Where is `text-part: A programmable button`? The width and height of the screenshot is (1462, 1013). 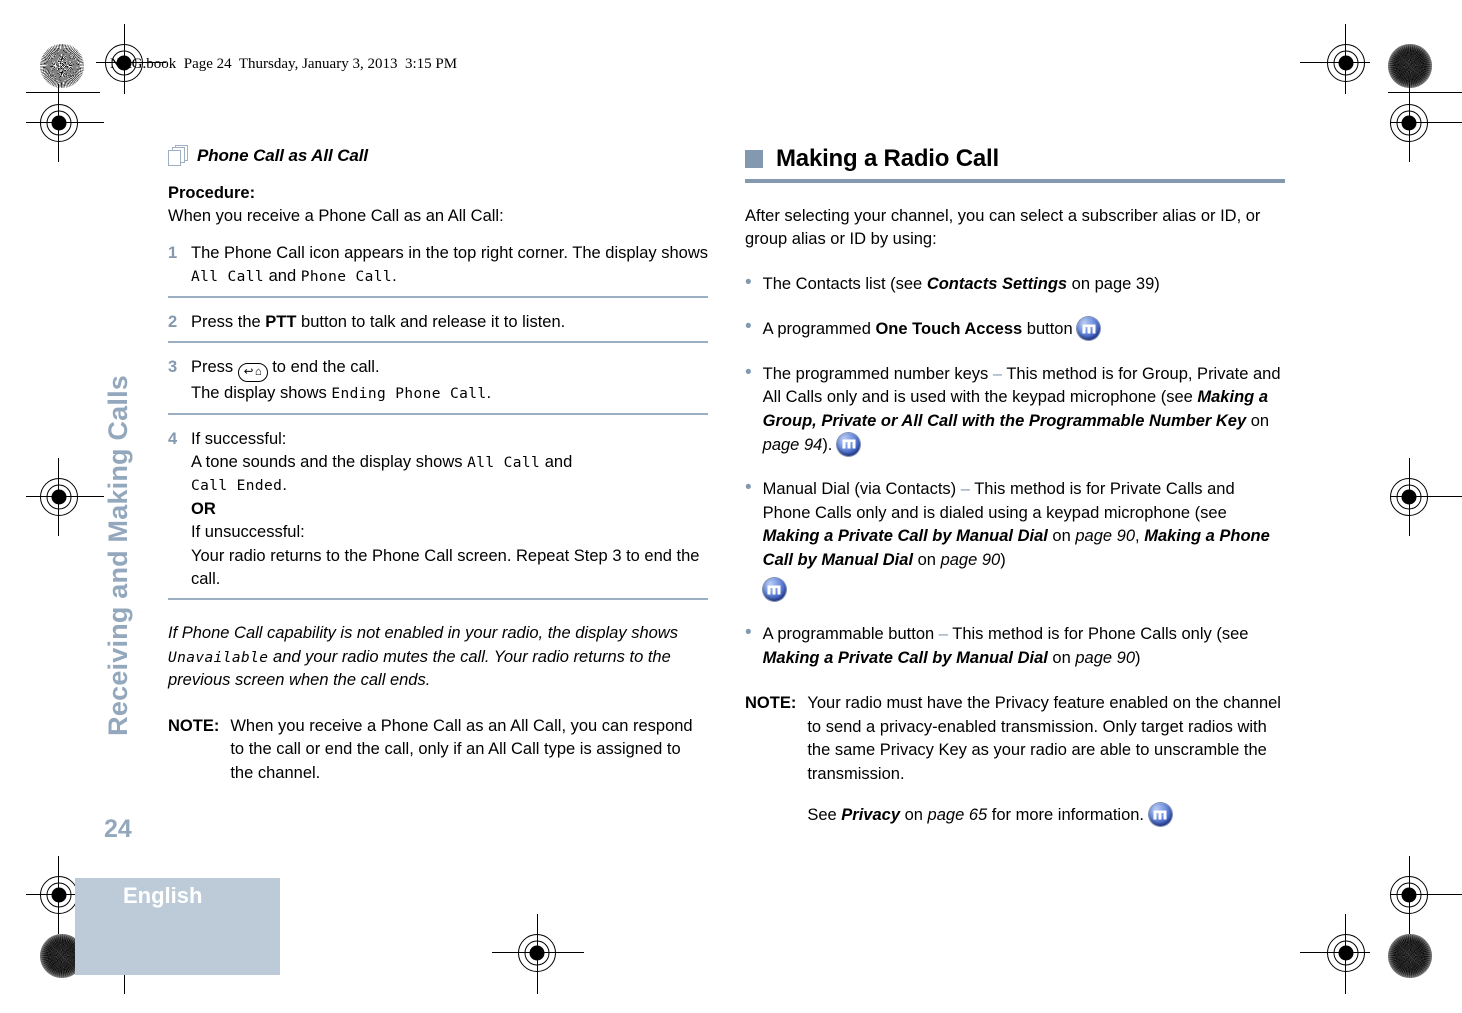 text-part: A programmable button is located at coordinates (850, 634).